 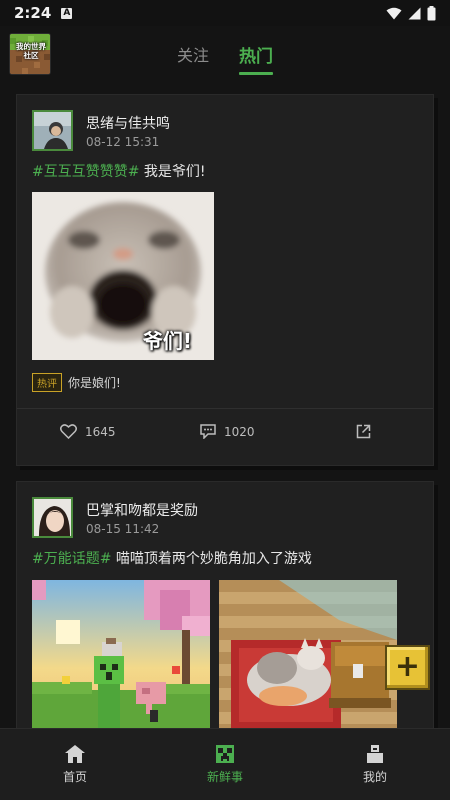 What do you see at coordinates (239, 431) in the screenshot?
I see `comment-count: 1020` at bounding box center [239, 431].